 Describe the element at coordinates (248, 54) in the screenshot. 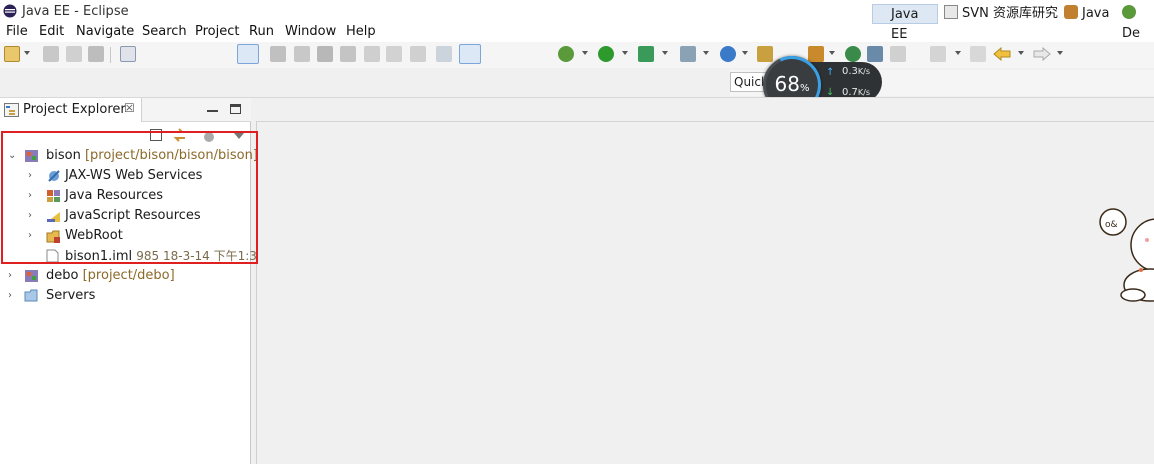

I see `skip-breakpoints-icon` at that location.